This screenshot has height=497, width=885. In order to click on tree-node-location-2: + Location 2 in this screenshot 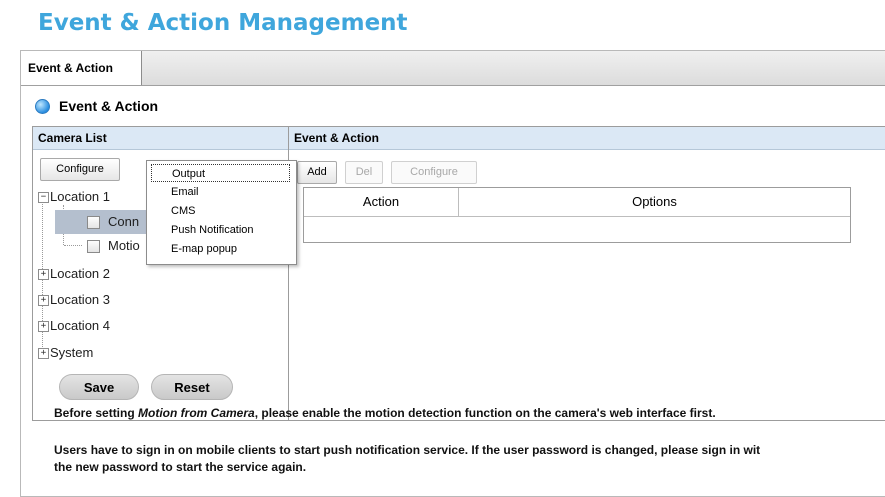, I will do `click(158, 274)`.